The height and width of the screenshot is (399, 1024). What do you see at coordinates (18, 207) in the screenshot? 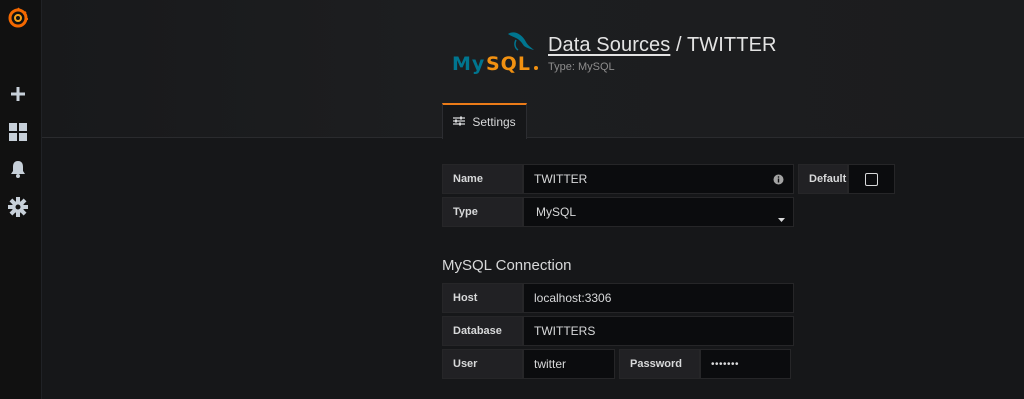
I see `gear-icon` at bounding box center [18, 207].